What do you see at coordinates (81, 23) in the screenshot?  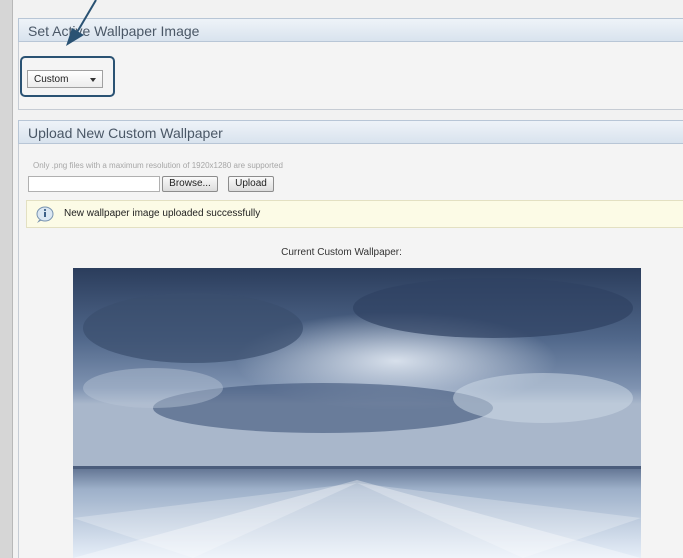 I see `annotation-arrow-icon` at bounding box center [81, 23].